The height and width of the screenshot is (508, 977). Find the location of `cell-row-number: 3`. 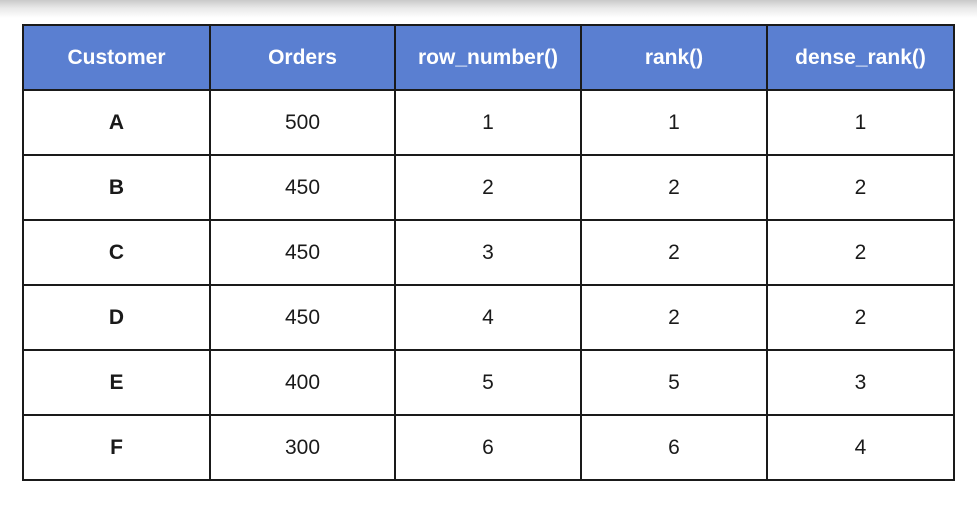

cell-row-number: 3 is located at coordinates (488, 252).